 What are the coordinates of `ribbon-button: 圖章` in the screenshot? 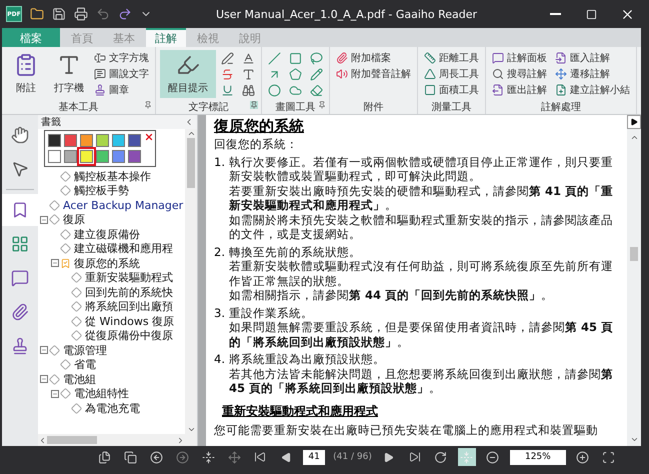 It's located at (121, 90).